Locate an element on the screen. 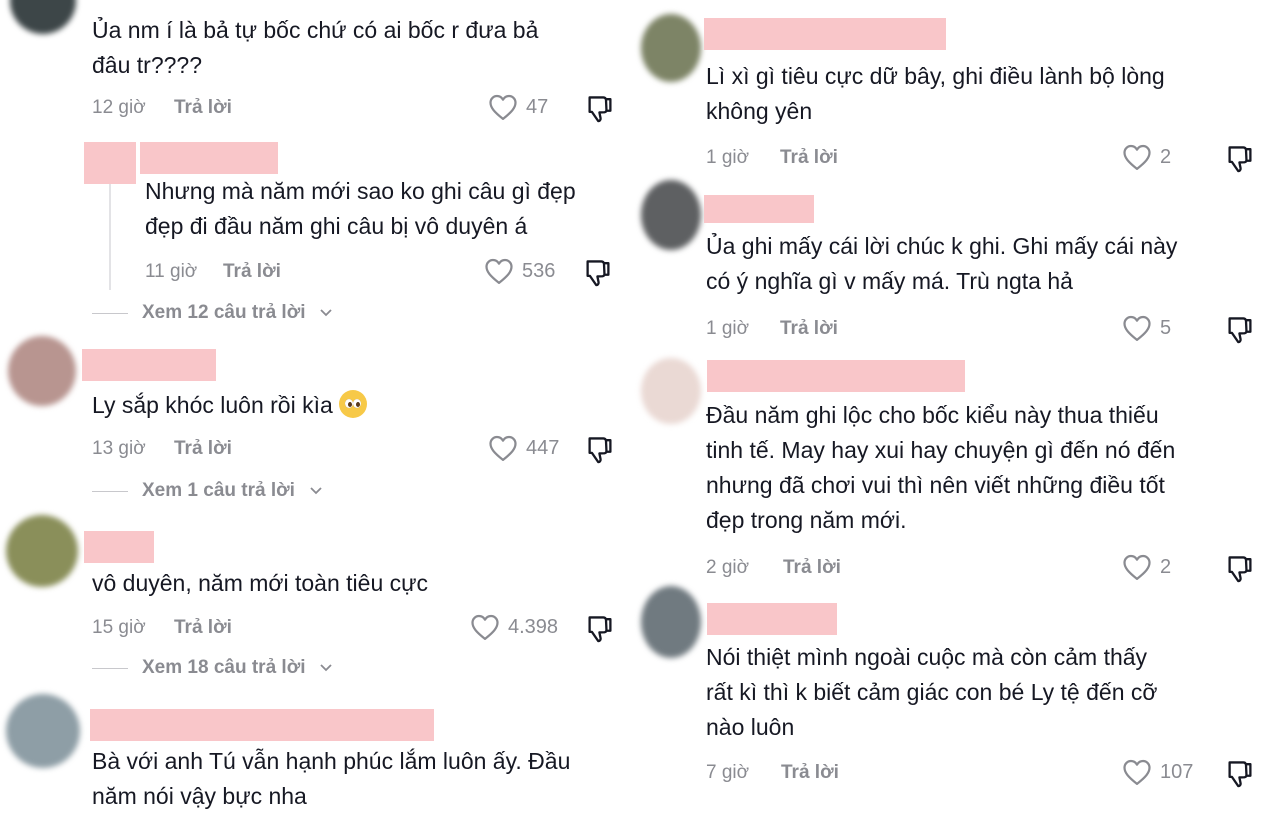 The height and width of the screenshot is (814, 1280). like-button: 107 is located at coordinates (1157, 772).